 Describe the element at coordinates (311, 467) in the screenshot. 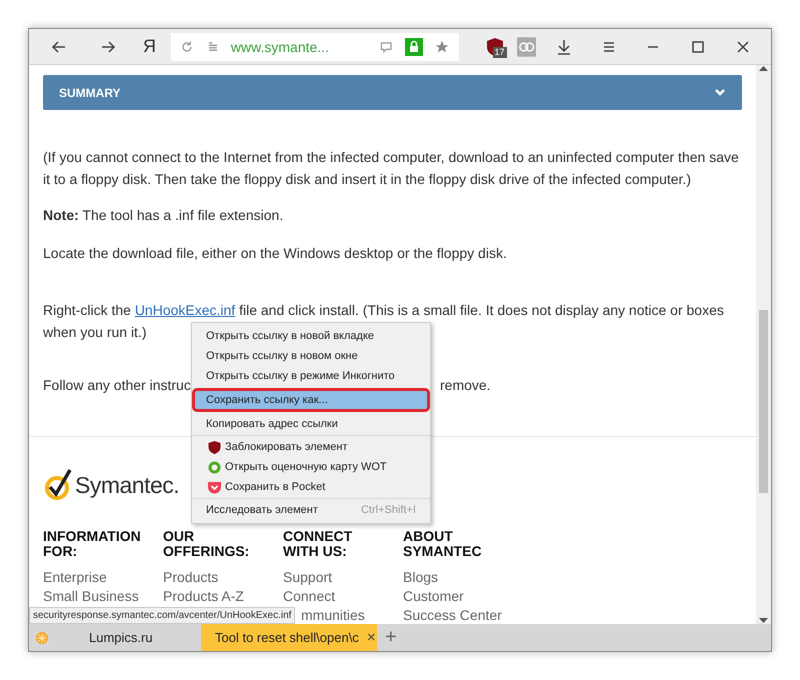

I see `menu-item: Открыть оценочную карту WOT` at that location.